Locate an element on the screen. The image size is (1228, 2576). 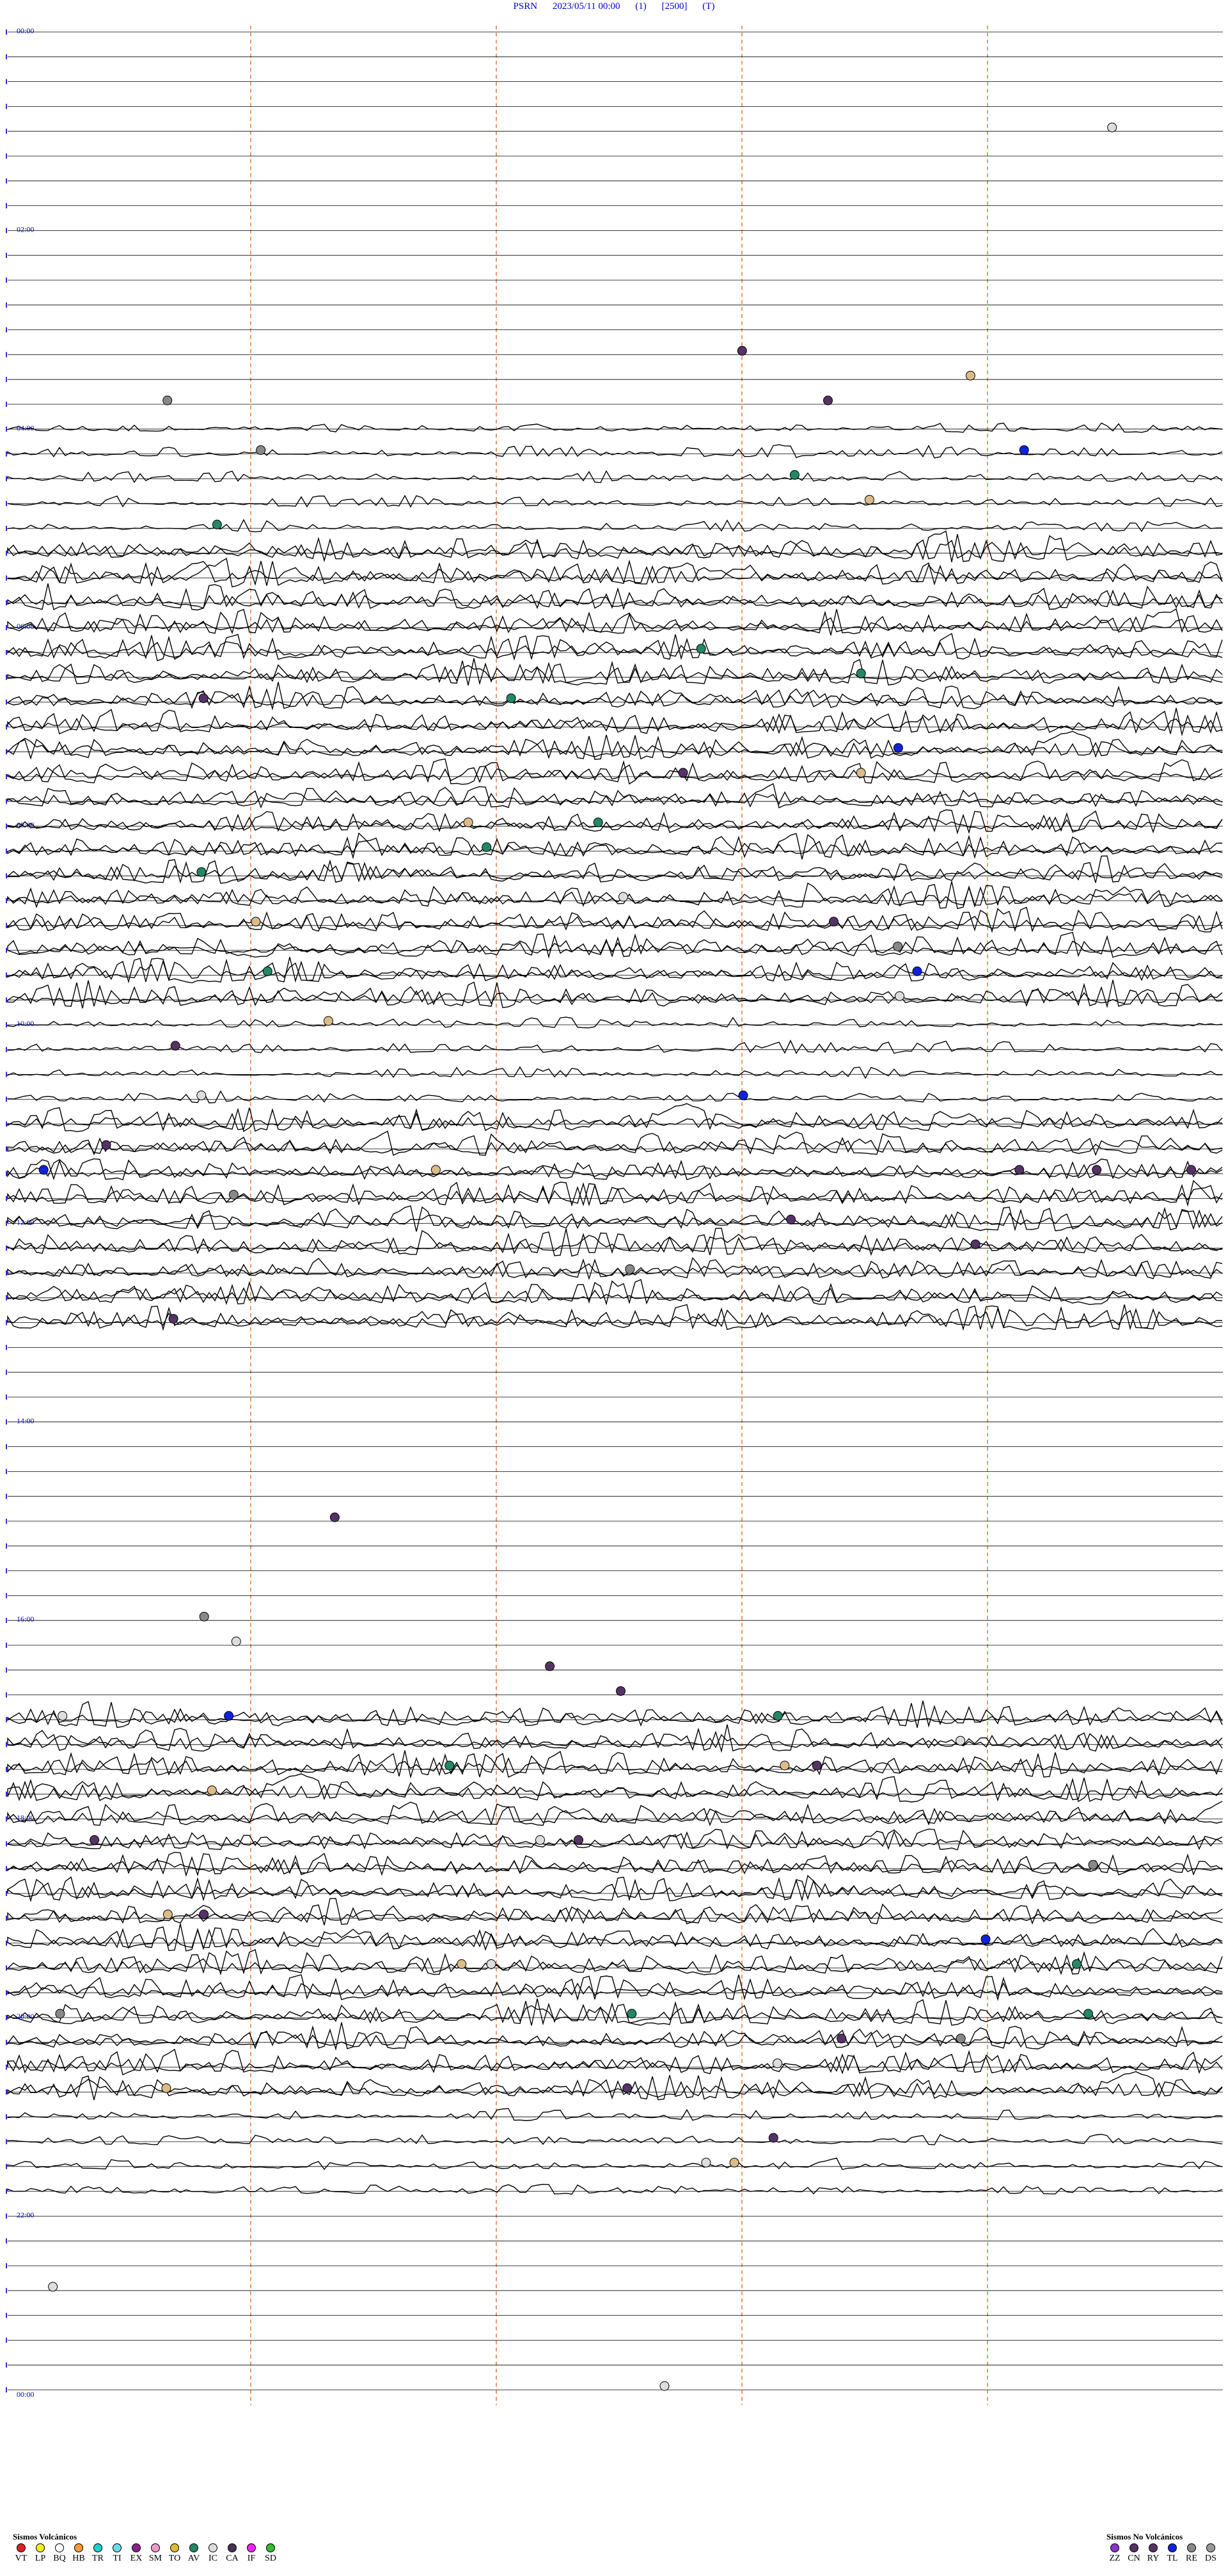
legend-label: RY is located at coordinates (1153, 2558).